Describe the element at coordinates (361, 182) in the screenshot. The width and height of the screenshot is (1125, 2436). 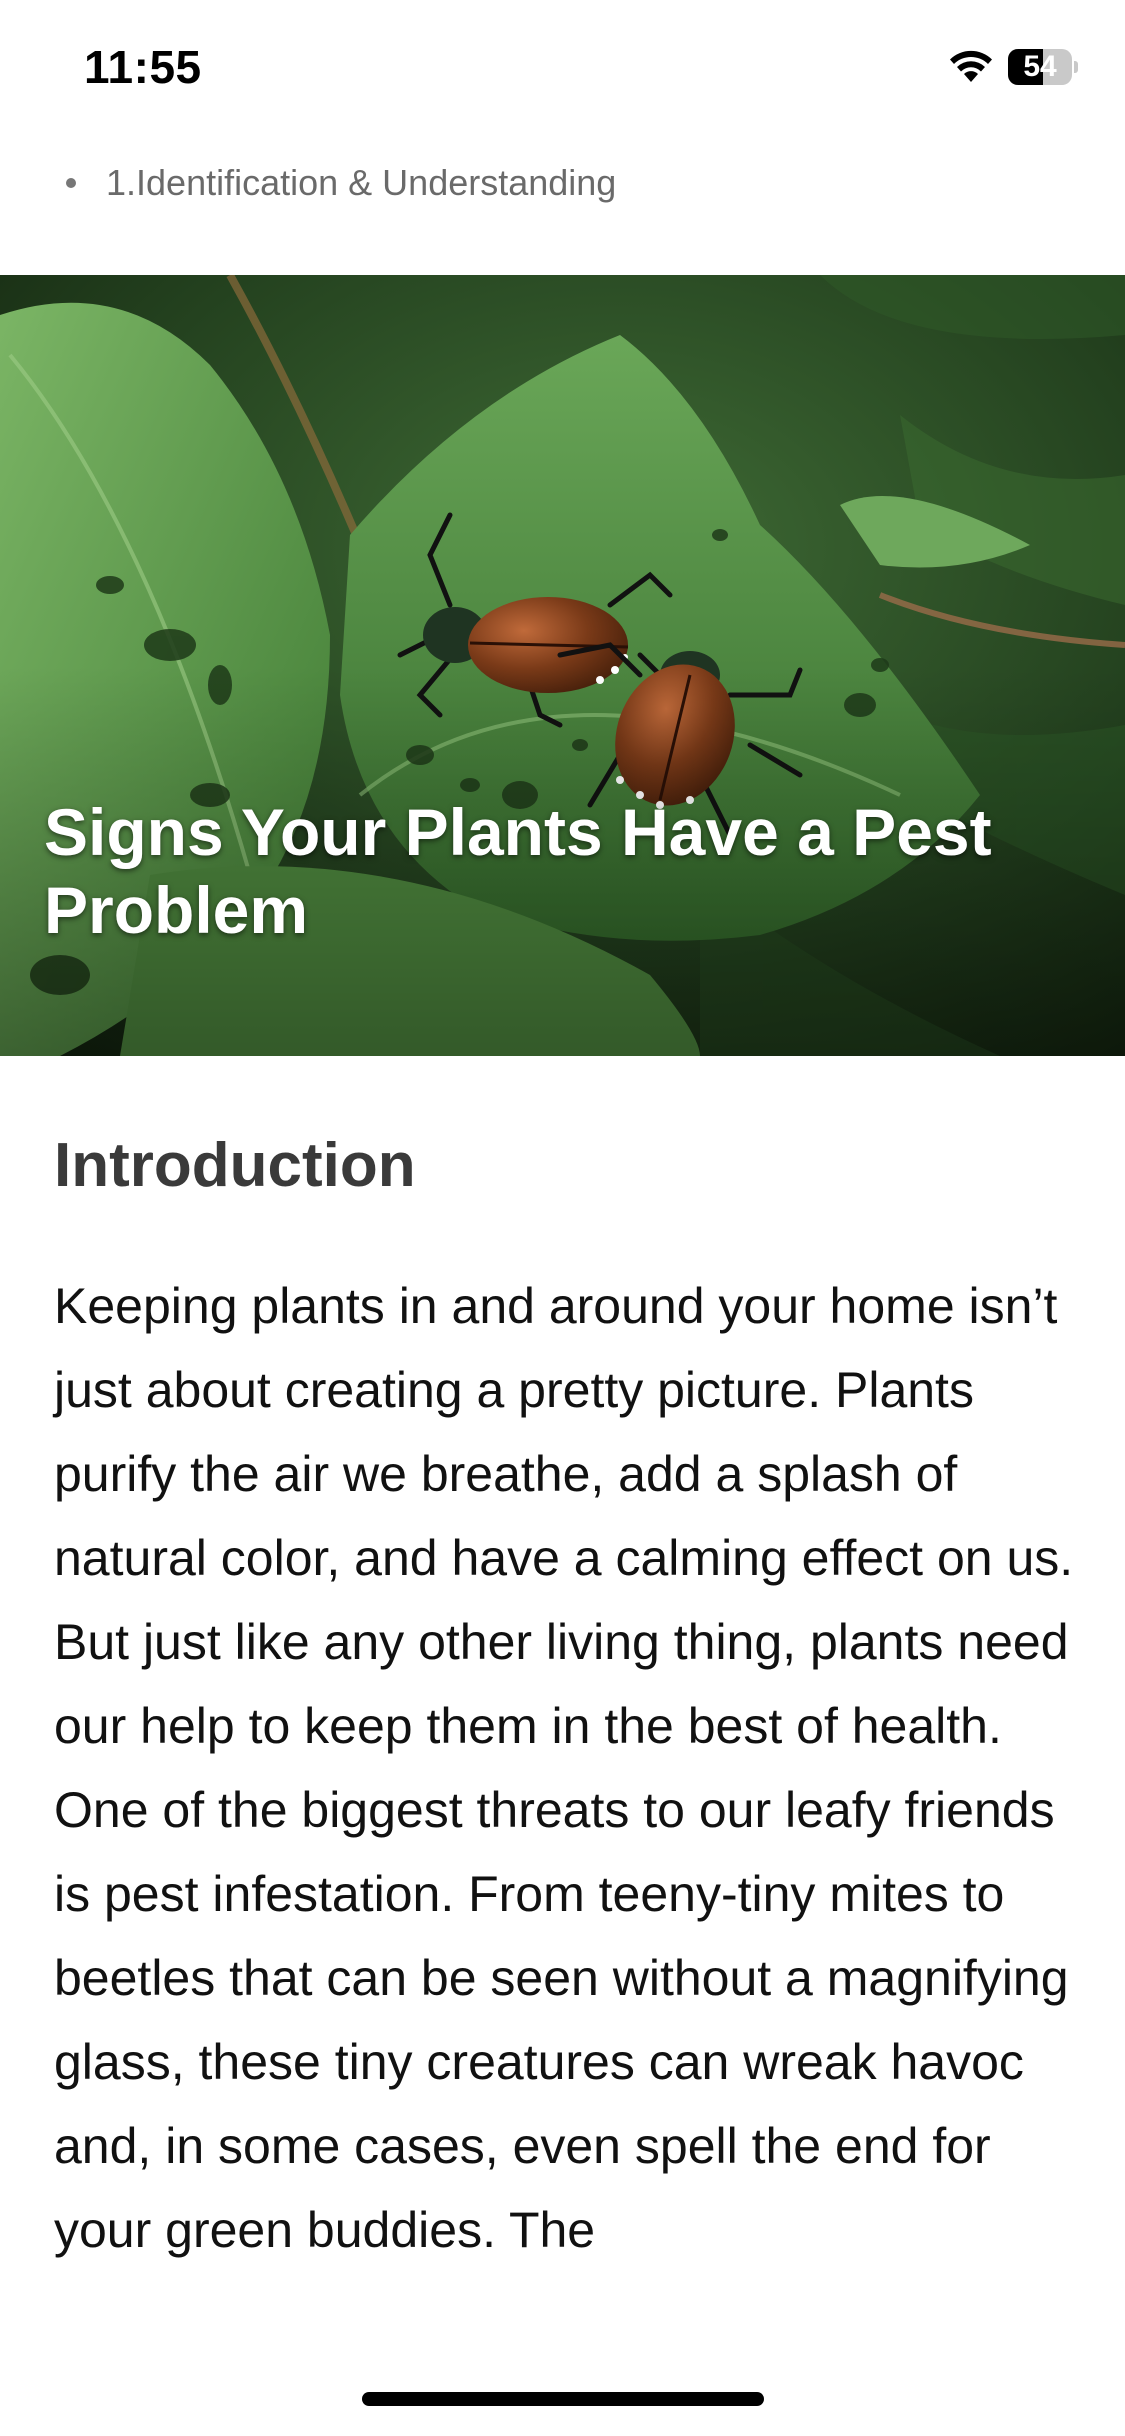
I see `breadcrumb-label: 1.Identification & Understanding` at that location.